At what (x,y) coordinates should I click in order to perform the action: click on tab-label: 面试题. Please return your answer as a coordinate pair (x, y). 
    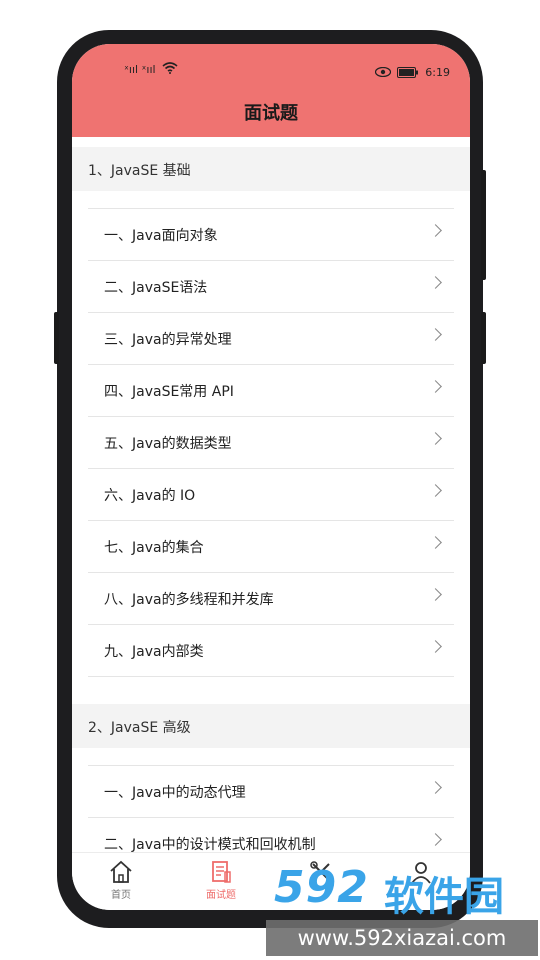
    Looking at the image, I should click on (221, 895).